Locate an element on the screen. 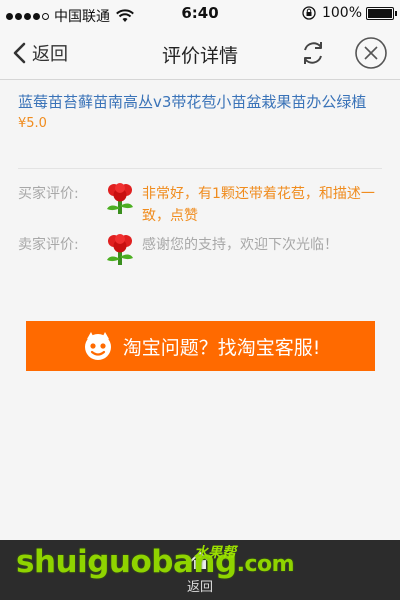 The image size is (400, 600). buyer-review-text: 非常好，有1颗还带着花苞，和描述一致，点赞 is located at coordinates (258, 205).